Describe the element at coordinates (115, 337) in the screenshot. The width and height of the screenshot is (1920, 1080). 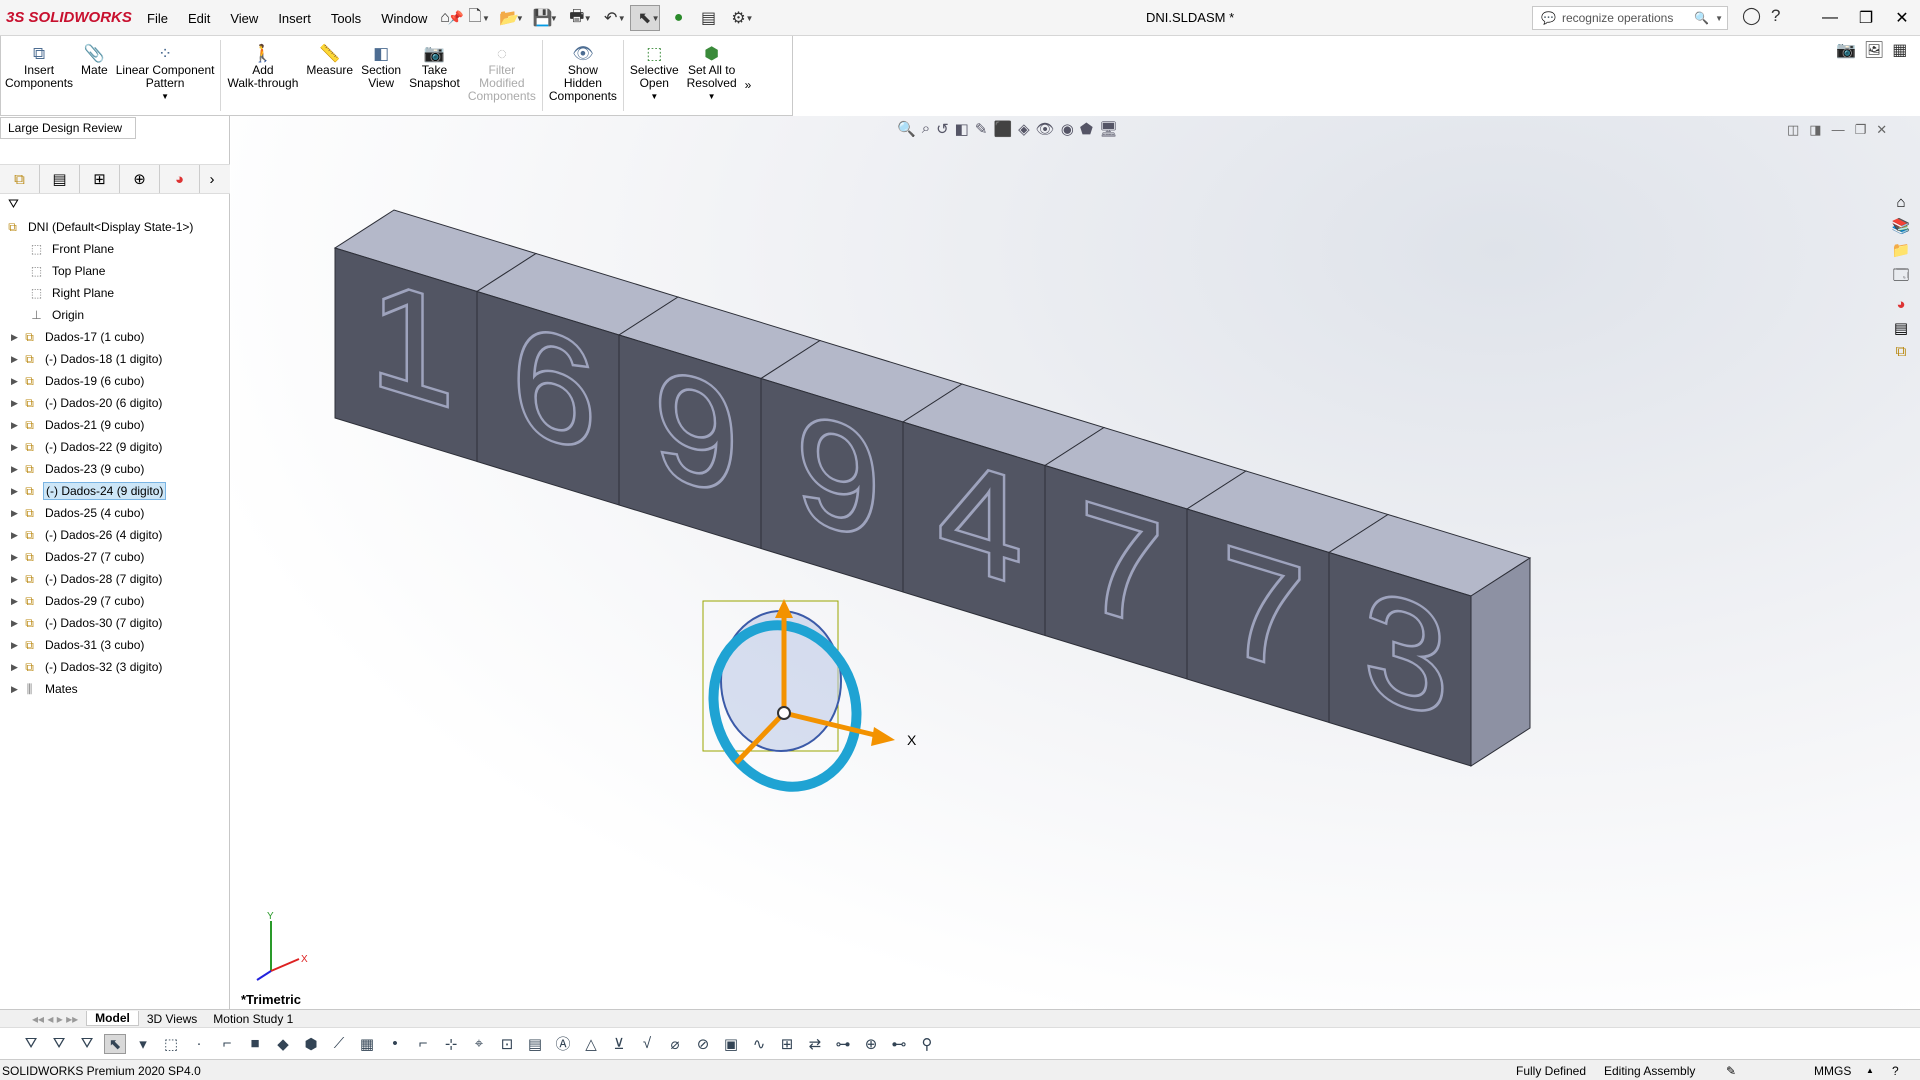
I see `tree-item: ▶ ⧉ Dados-17 (1 cubo)` at that location.